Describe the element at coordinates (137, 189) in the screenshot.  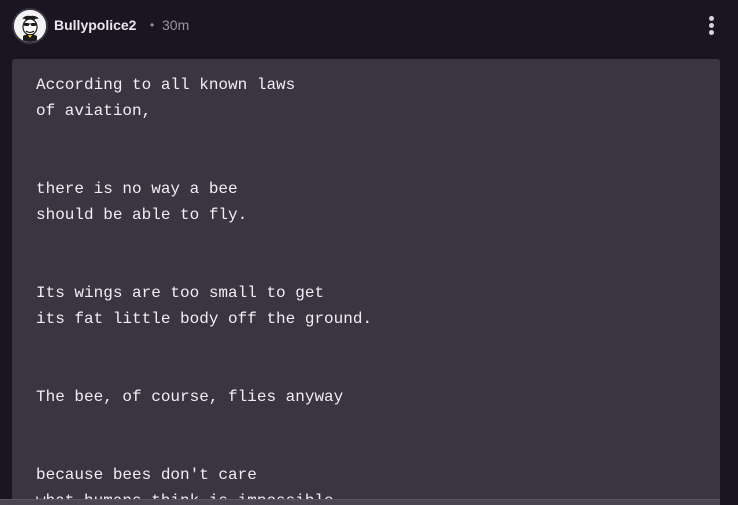
I see `code-line: there is no way a bee` at that location.